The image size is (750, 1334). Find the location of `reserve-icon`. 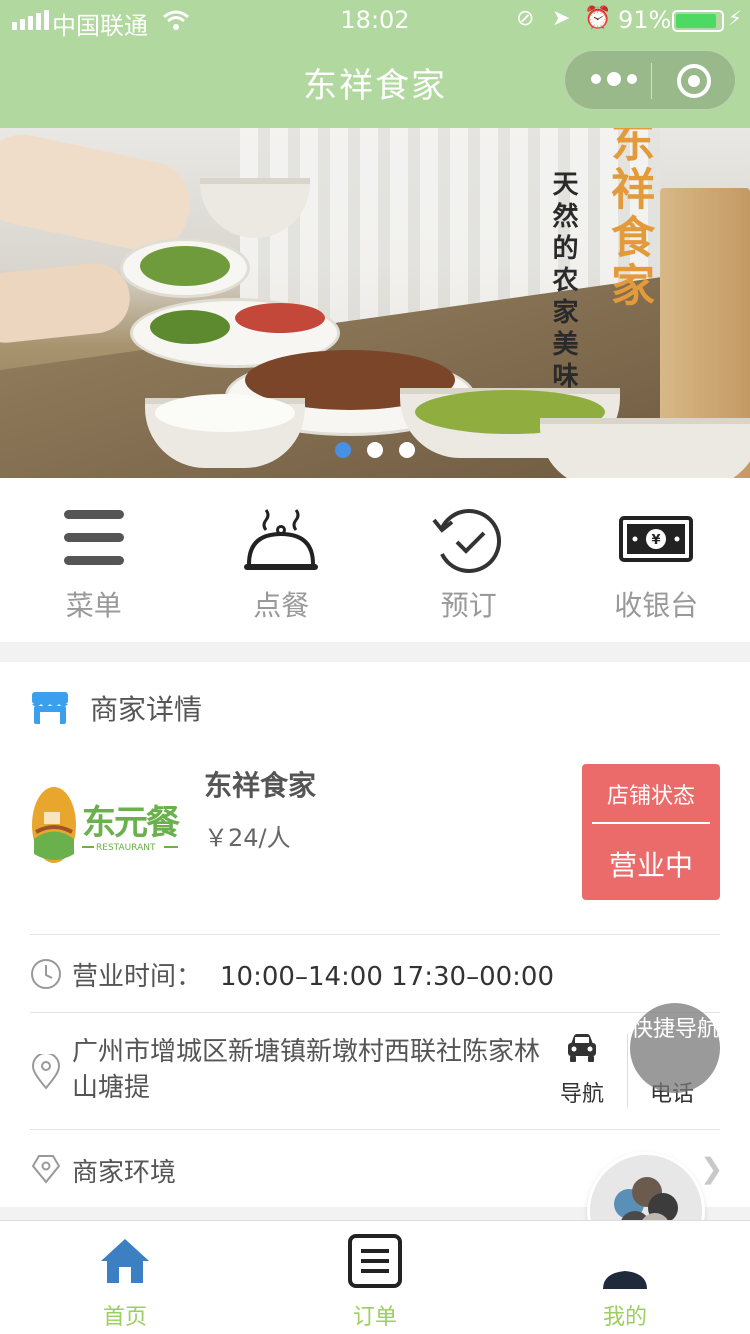

reserve-icon is located at coordinates (466, 541).